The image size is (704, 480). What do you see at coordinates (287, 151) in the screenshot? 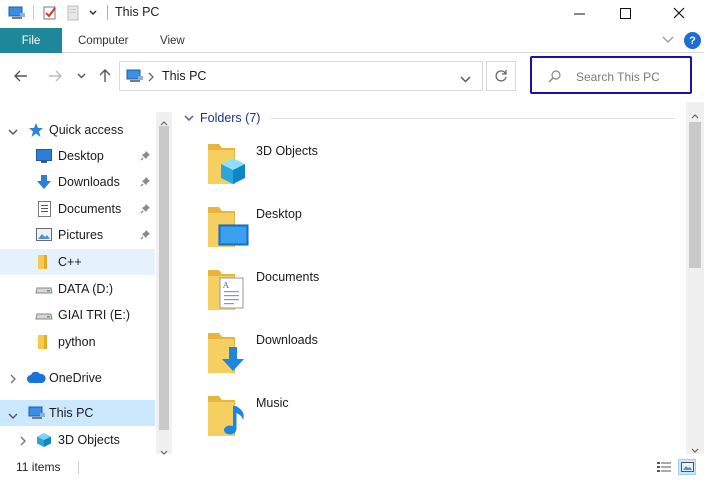
I see `folder-label: 3D Objects` at bounding box center [287, 151].